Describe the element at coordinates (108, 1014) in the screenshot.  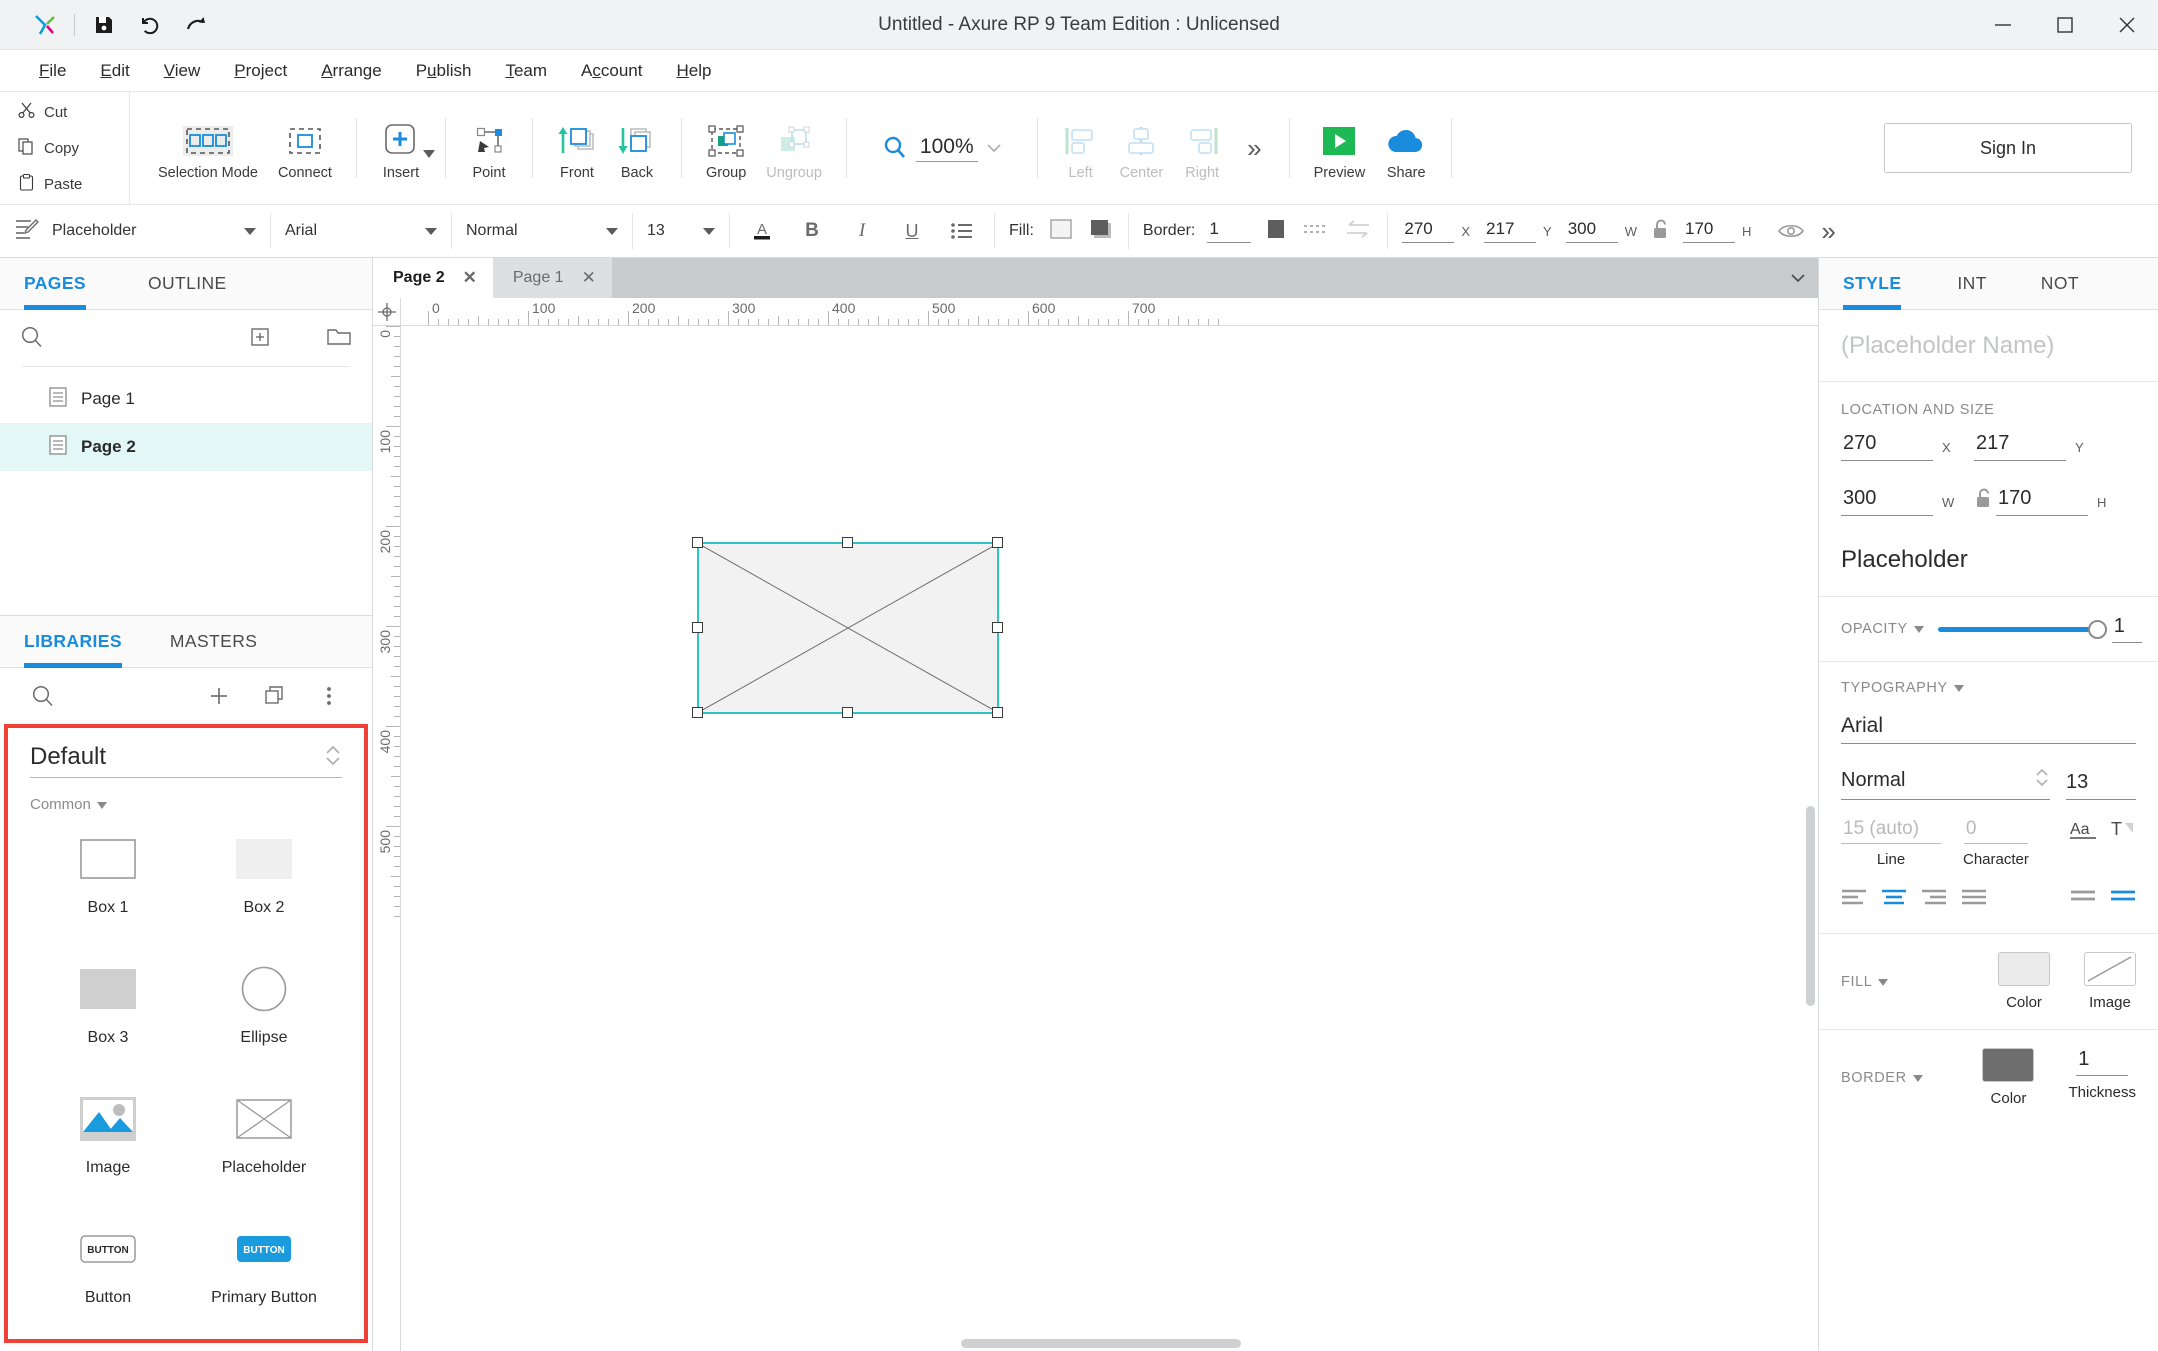
I see `library-widget-box-3: Box 3` at that location.